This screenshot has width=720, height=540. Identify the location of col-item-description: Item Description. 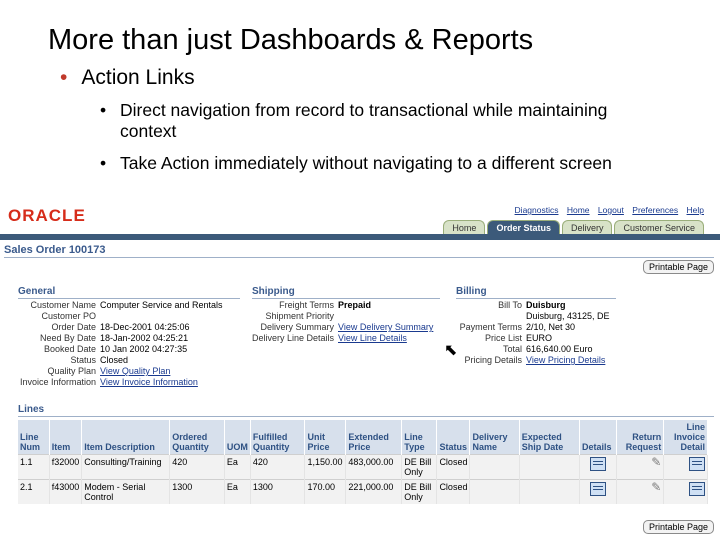
(126, 437).